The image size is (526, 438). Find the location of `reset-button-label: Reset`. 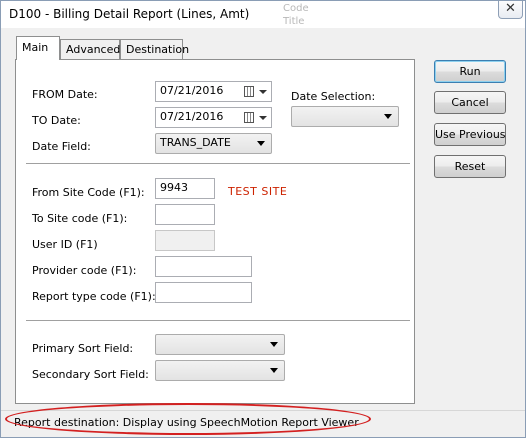

reset-button-label: Reset is located at coordinates (470, 166).